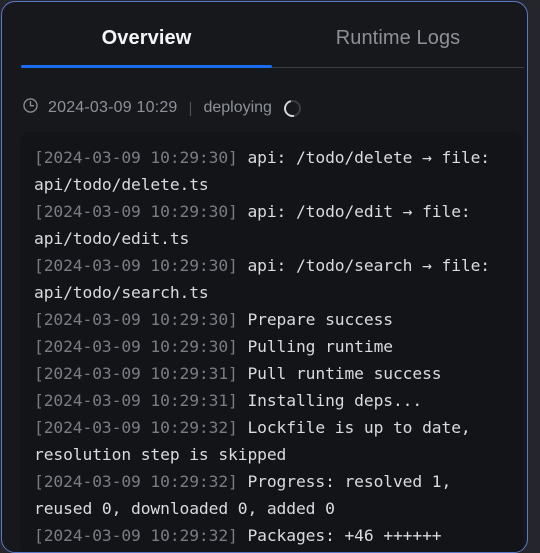 This screenshot has width=540, height=553. What do you see at coordinates (30, 108) in the screenshot?
I see `clock-icon` at bounding box center [30, 108].